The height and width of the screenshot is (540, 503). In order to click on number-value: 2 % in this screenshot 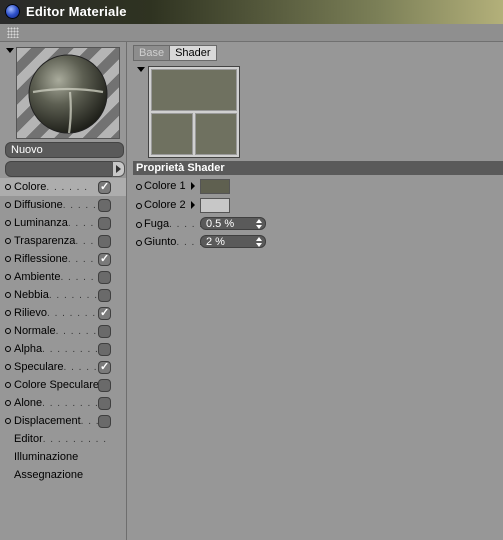, I will do `click(215, 242)`.